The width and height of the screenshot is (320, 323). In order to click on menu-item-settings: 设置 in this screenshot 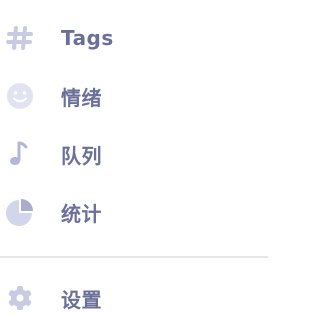, I will do `click(134, 298)`.